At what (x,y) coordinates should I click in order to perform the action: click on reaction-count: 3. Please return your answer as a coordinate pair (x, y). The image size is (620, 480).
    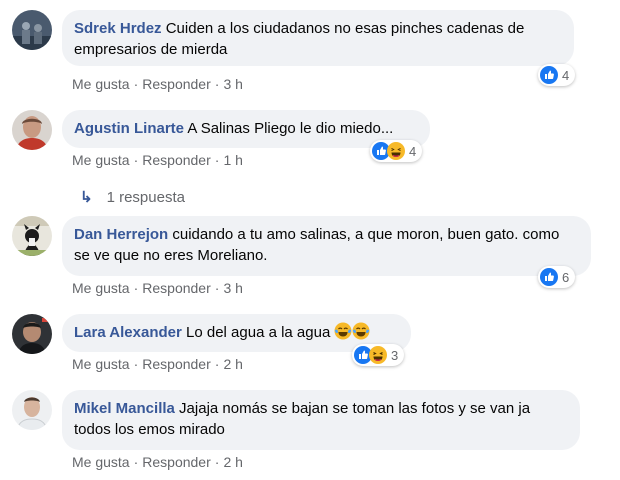
    Looking at the image, I should click on (395, 355).